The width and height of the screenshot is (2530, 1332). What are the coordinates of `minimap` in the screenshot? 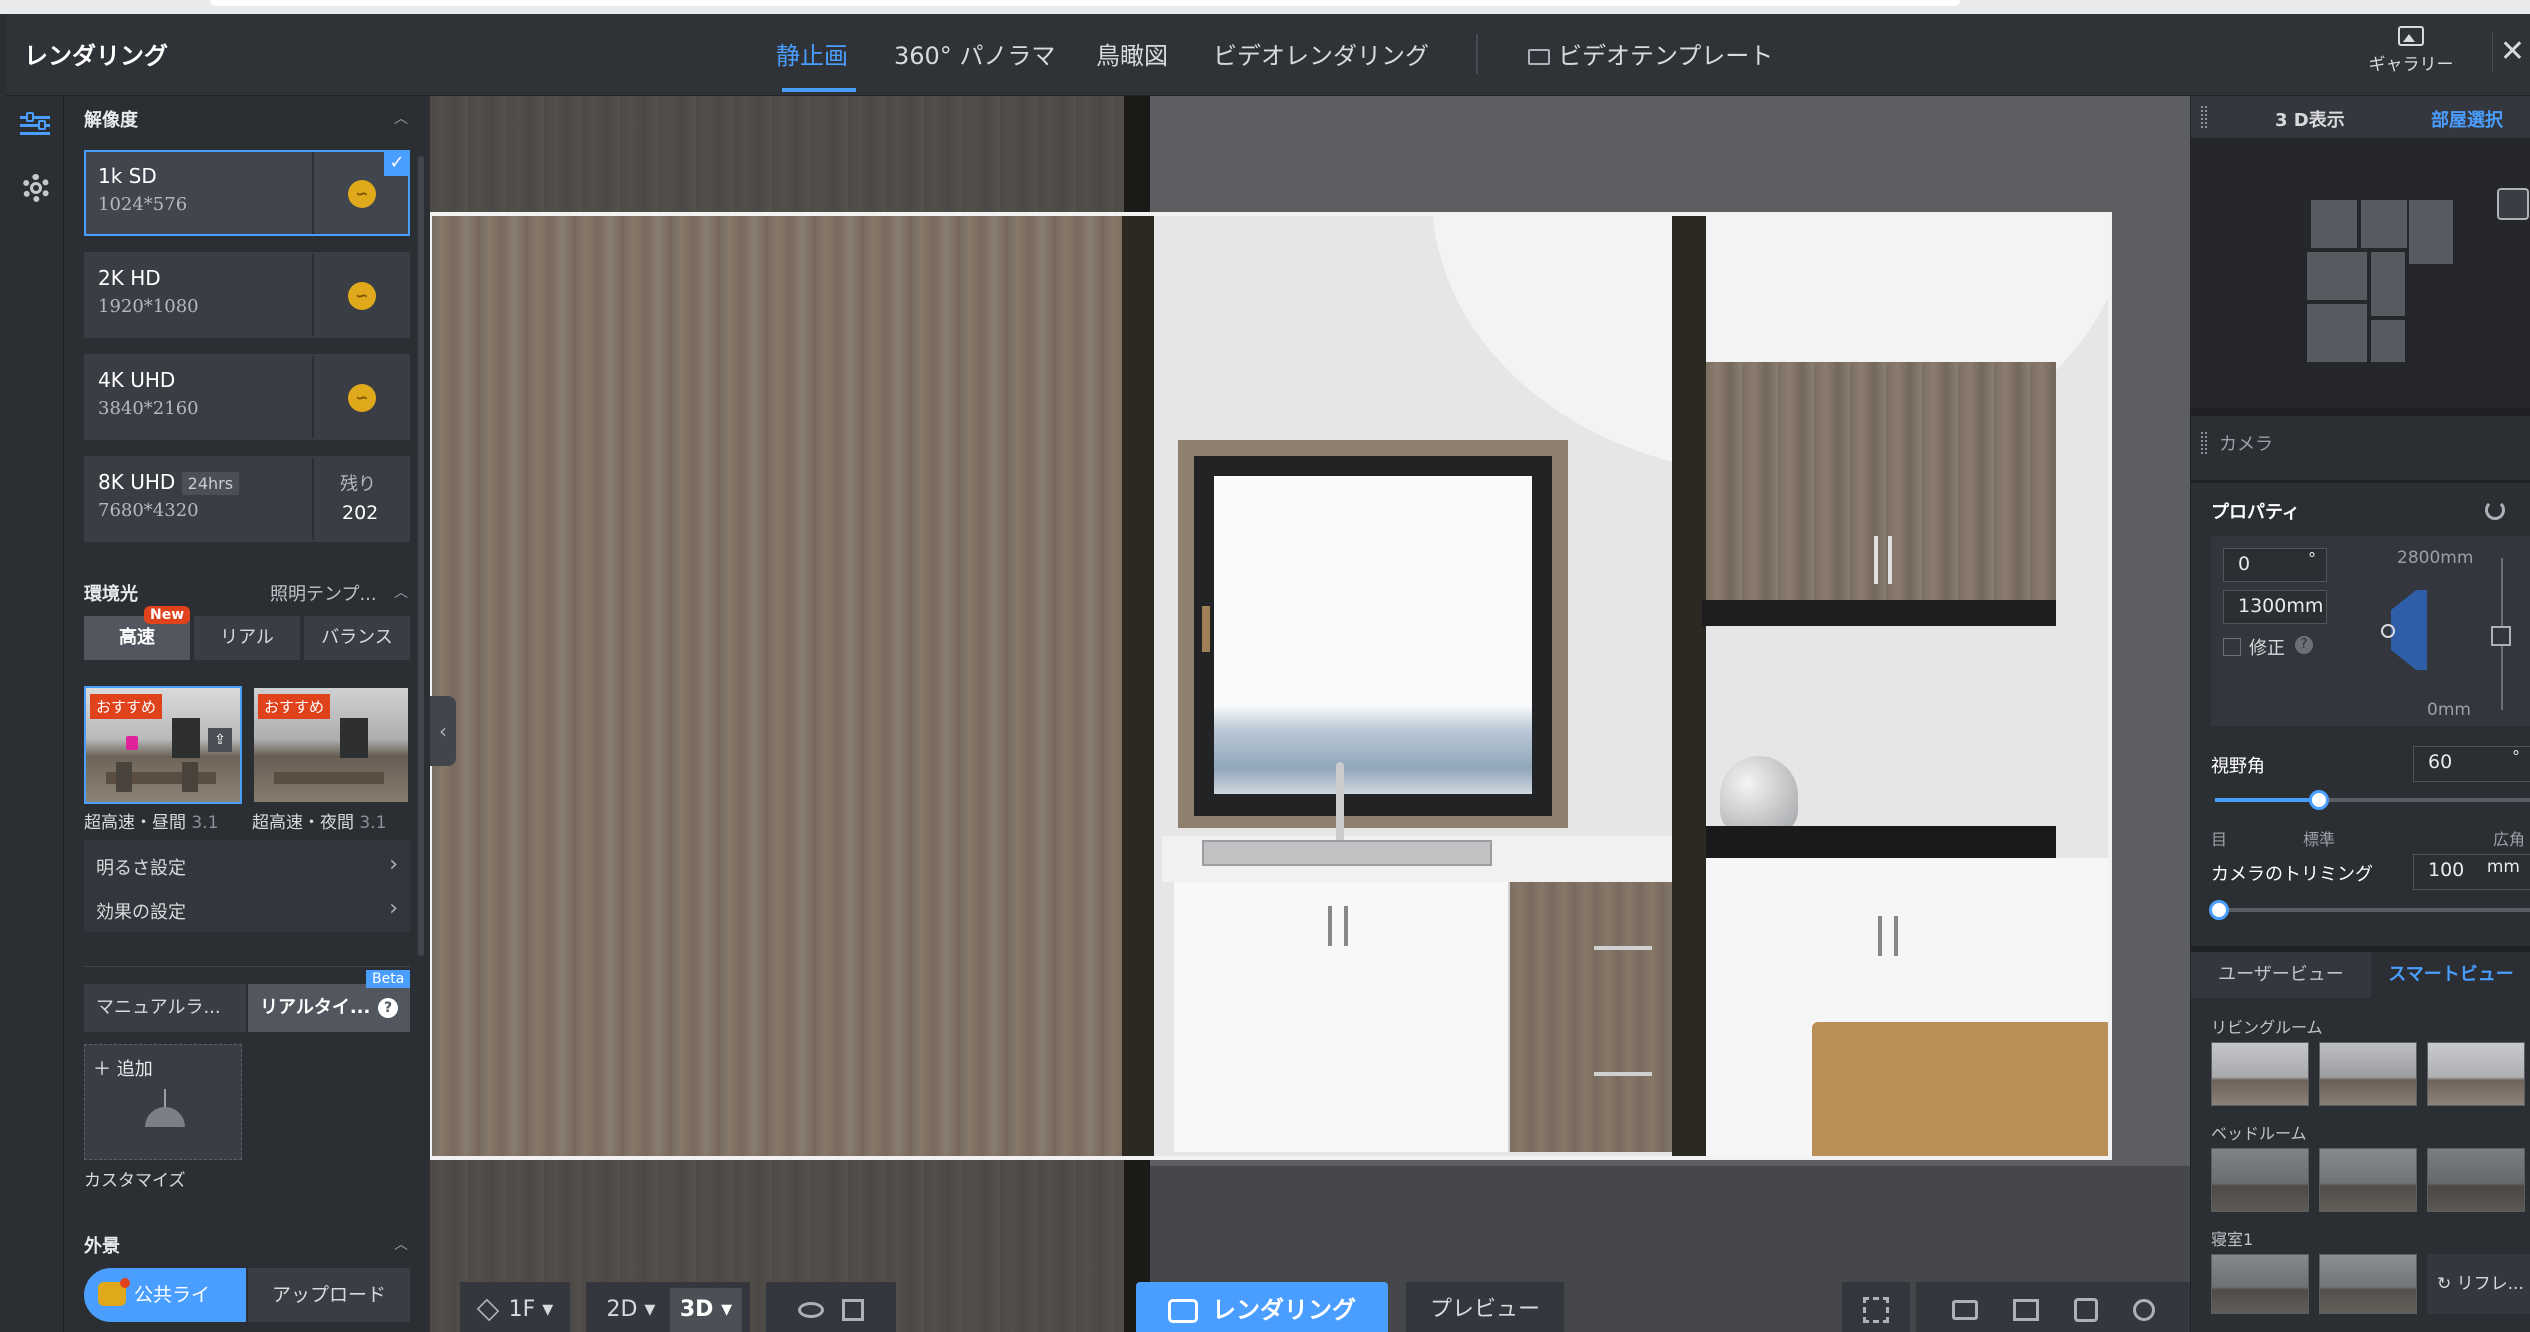 It's located at (2360, 273).